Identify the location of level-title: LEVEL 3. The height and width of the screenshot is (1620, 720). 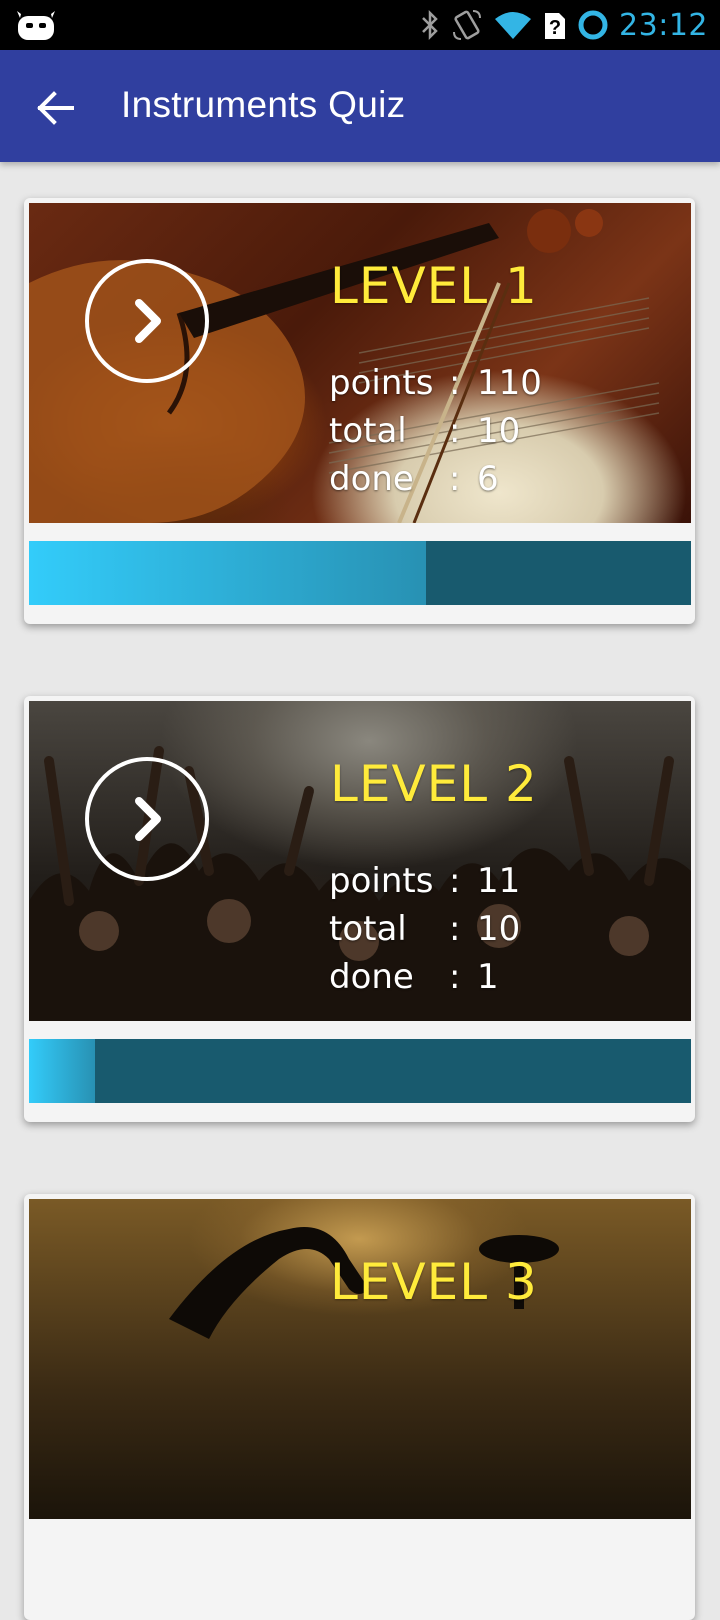
(434, 1282).